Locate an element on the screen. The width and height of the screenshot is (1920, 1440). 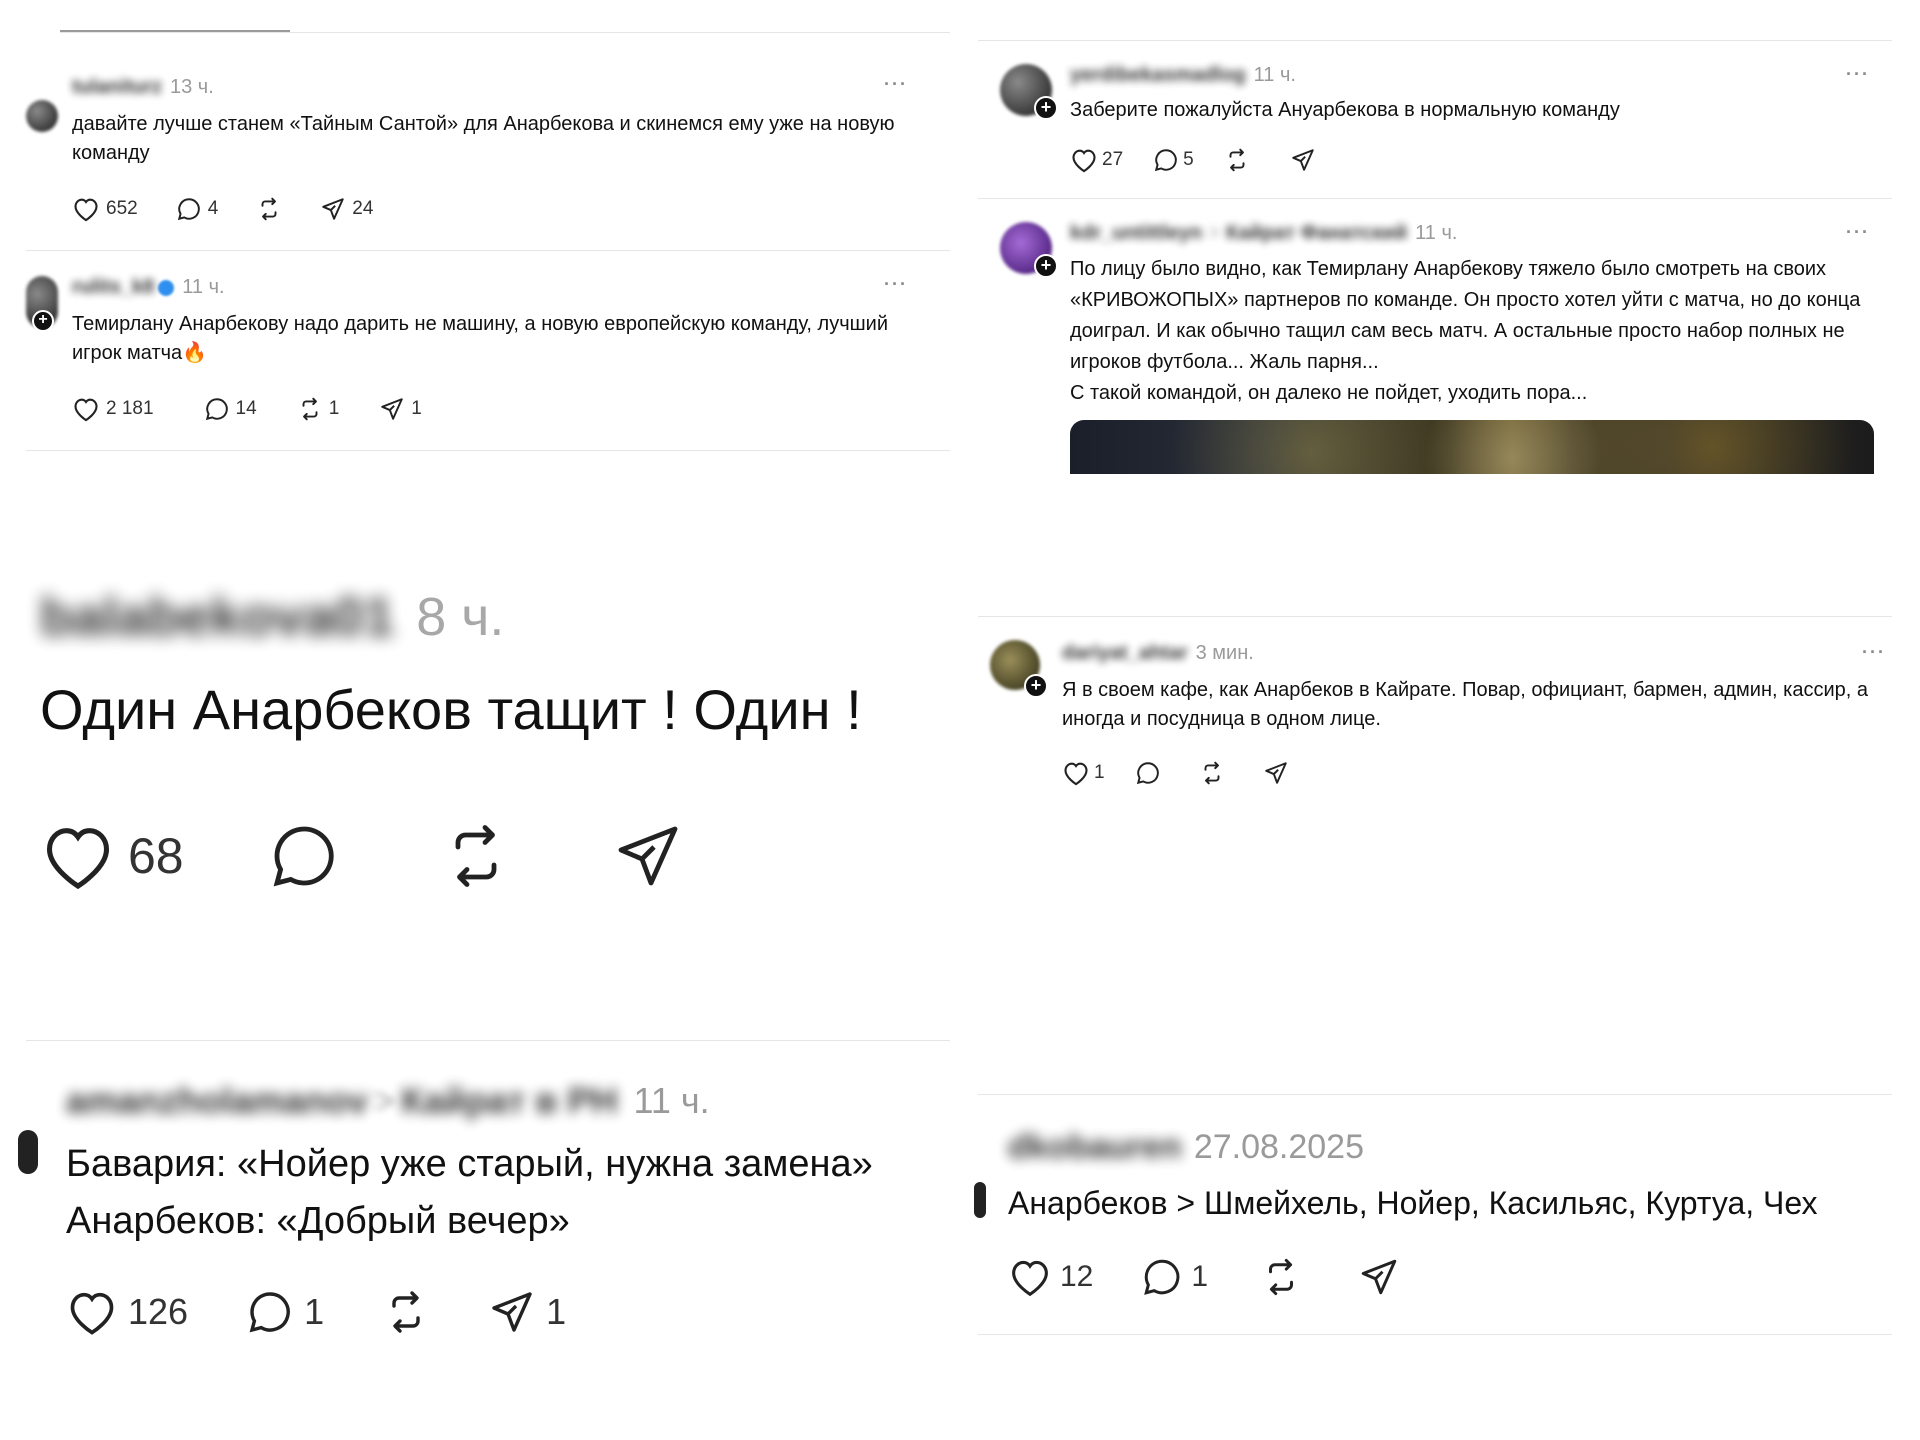
like-button: 12 is located at coordinates (1050, 1277).